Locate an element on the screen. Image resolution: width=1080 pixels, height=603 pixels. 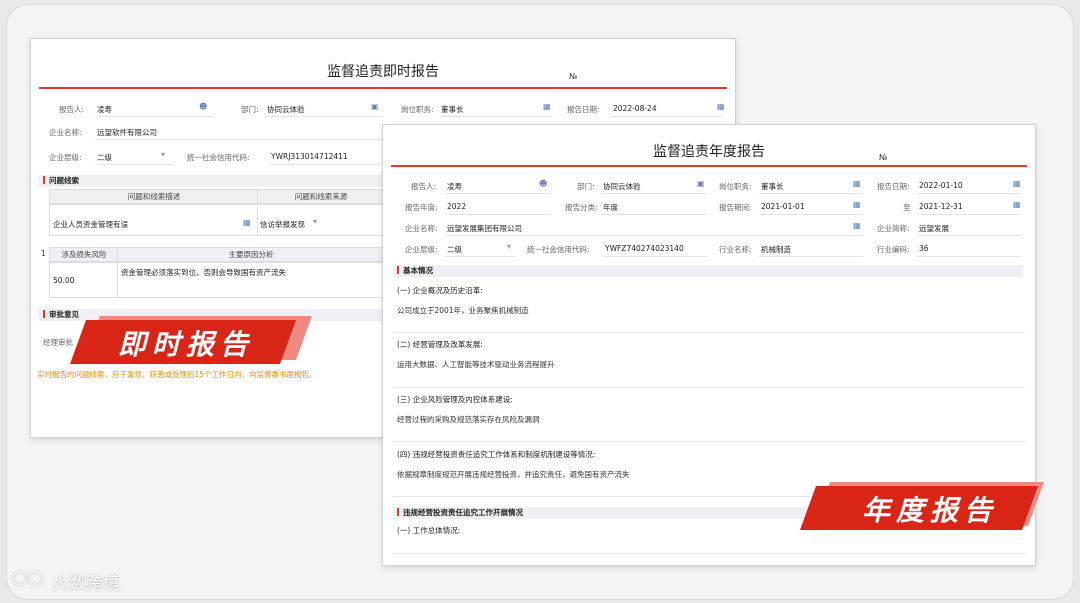
risk-textarea: 经营过程的采购及规范落实存在风险及漏洞 is located at coordinates (468, 419).